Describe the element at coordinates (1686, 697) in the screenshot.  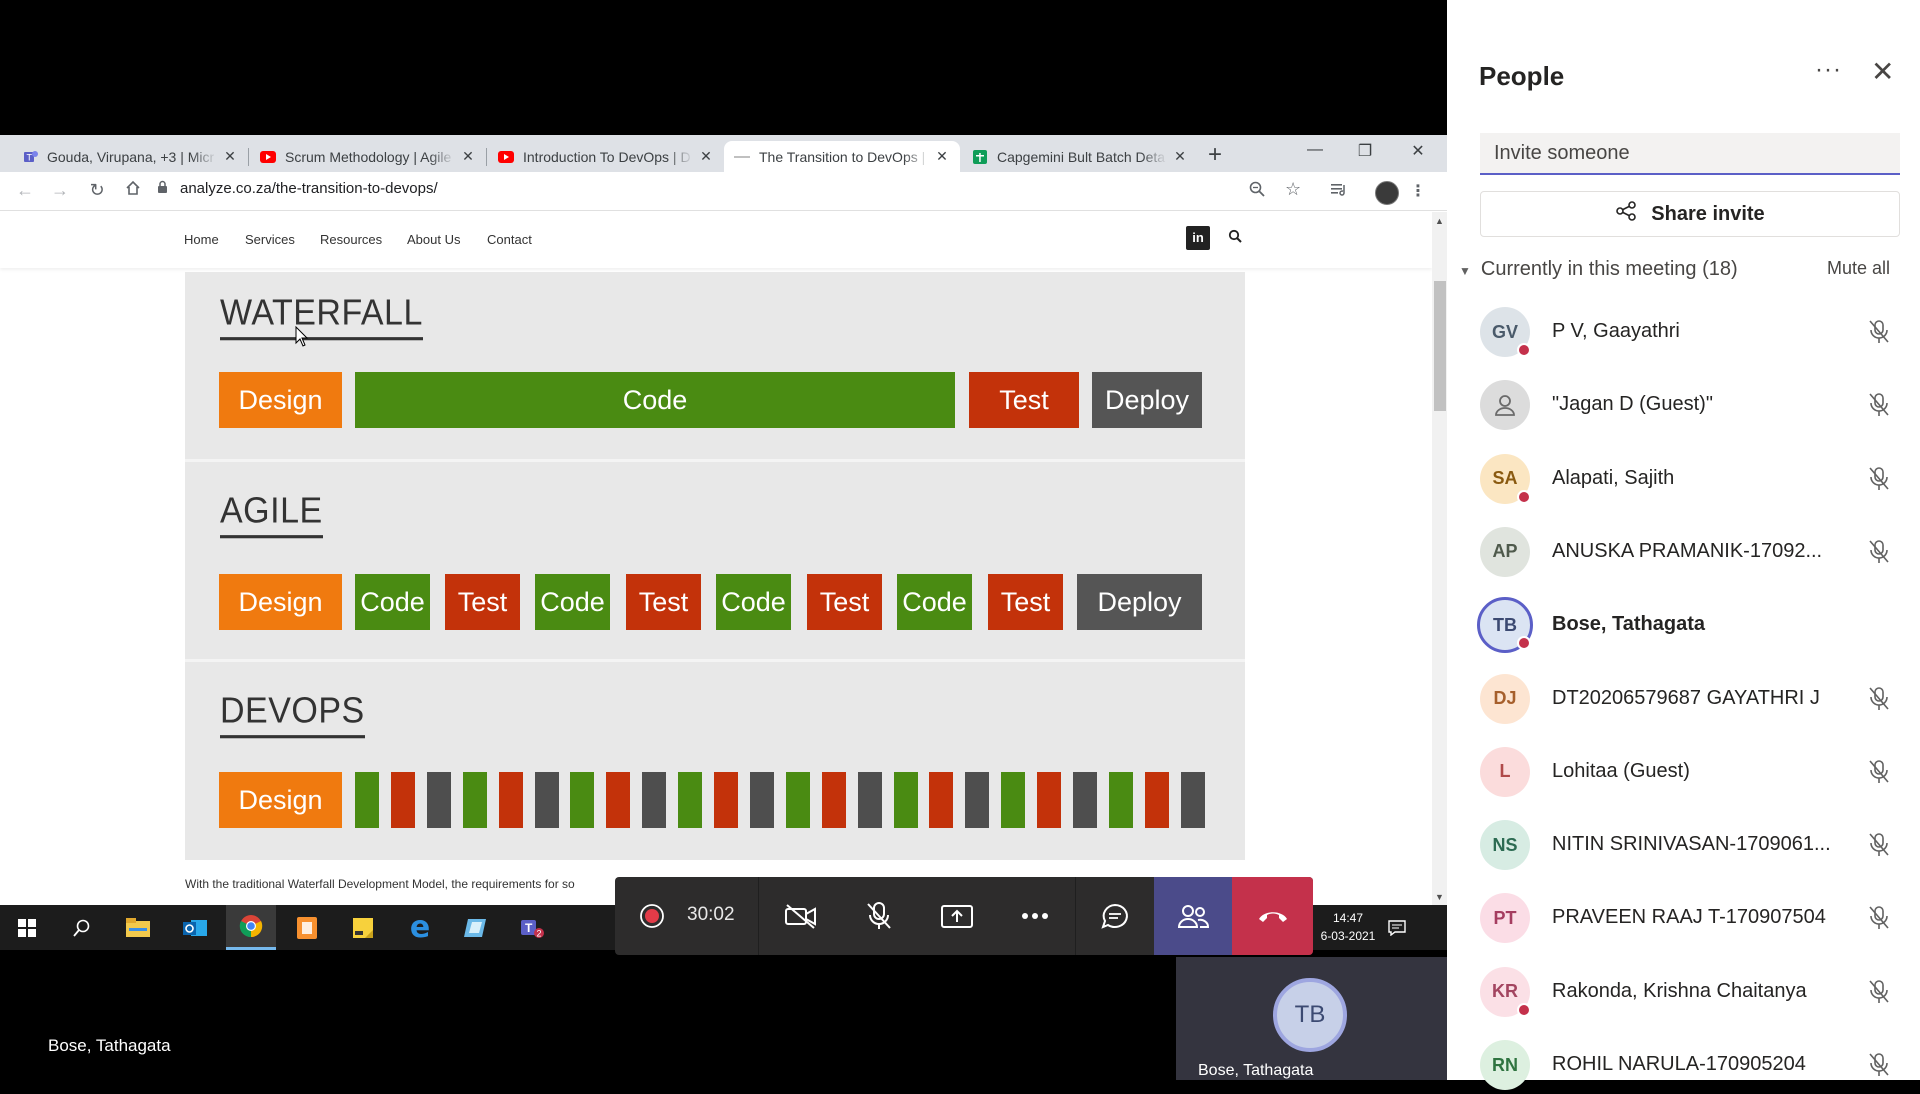
I see `participant-name: DT20206579687 GAYATHRI J` at that location.